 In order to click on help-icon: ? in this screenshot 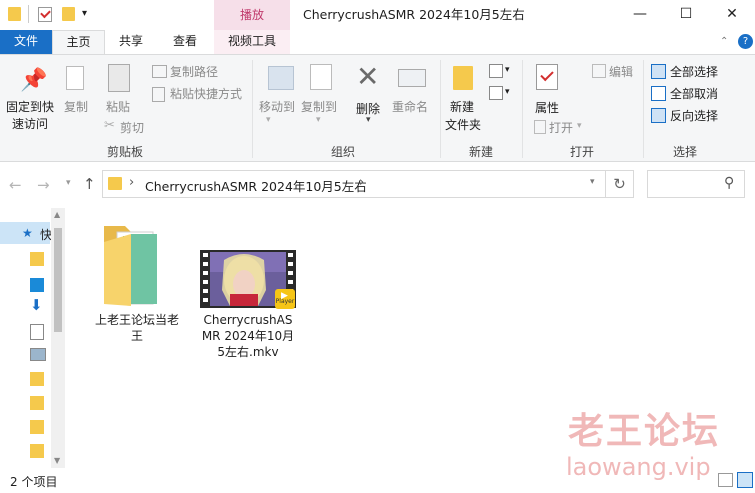, I will do `click(745, 41)`.